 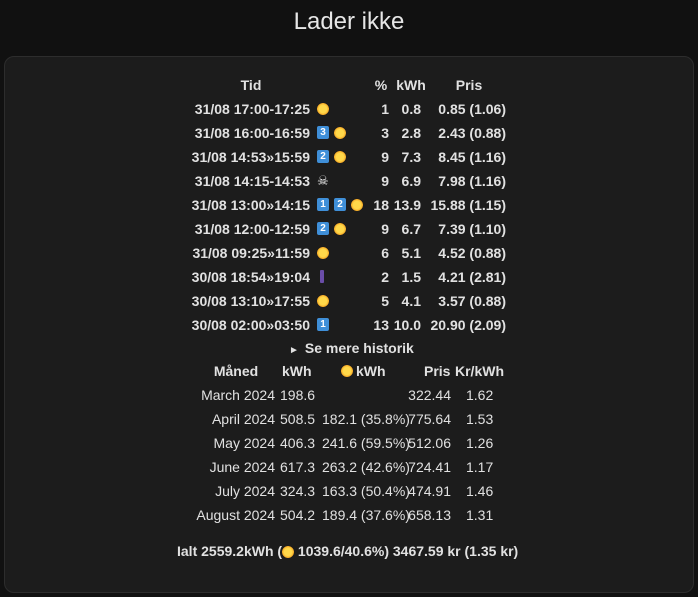 I want to click on session-time: 31/08 14:15-14:53, so click(x=252, y=181).